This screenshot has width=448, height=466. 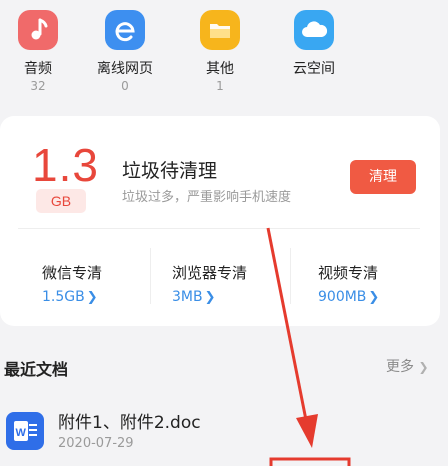 What do you see at coordinates (348, 273) in the screenshot?
I see `clean-item-name: 视频专清` at bounding box center [348, 273].